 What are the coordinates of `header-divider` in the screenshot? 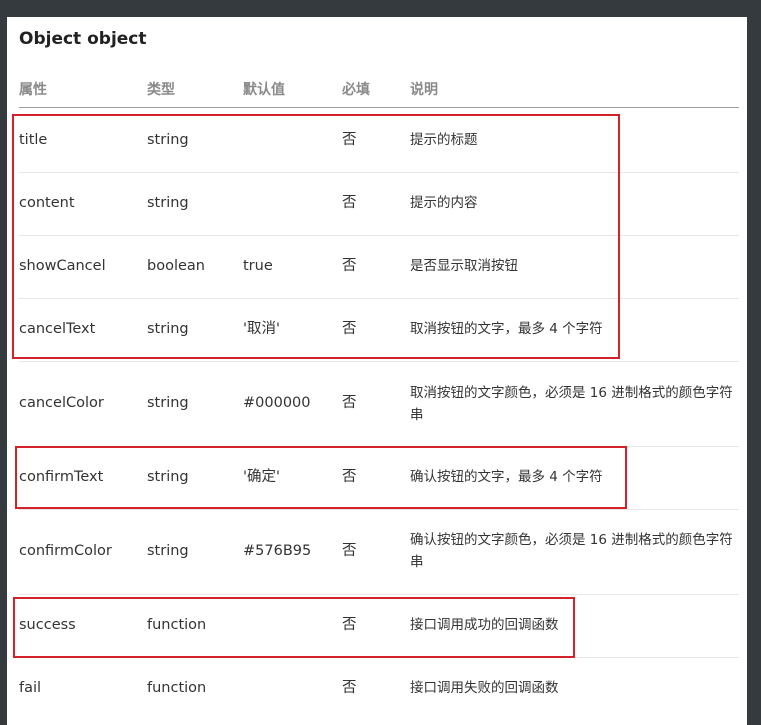 It's located at (379, 107).